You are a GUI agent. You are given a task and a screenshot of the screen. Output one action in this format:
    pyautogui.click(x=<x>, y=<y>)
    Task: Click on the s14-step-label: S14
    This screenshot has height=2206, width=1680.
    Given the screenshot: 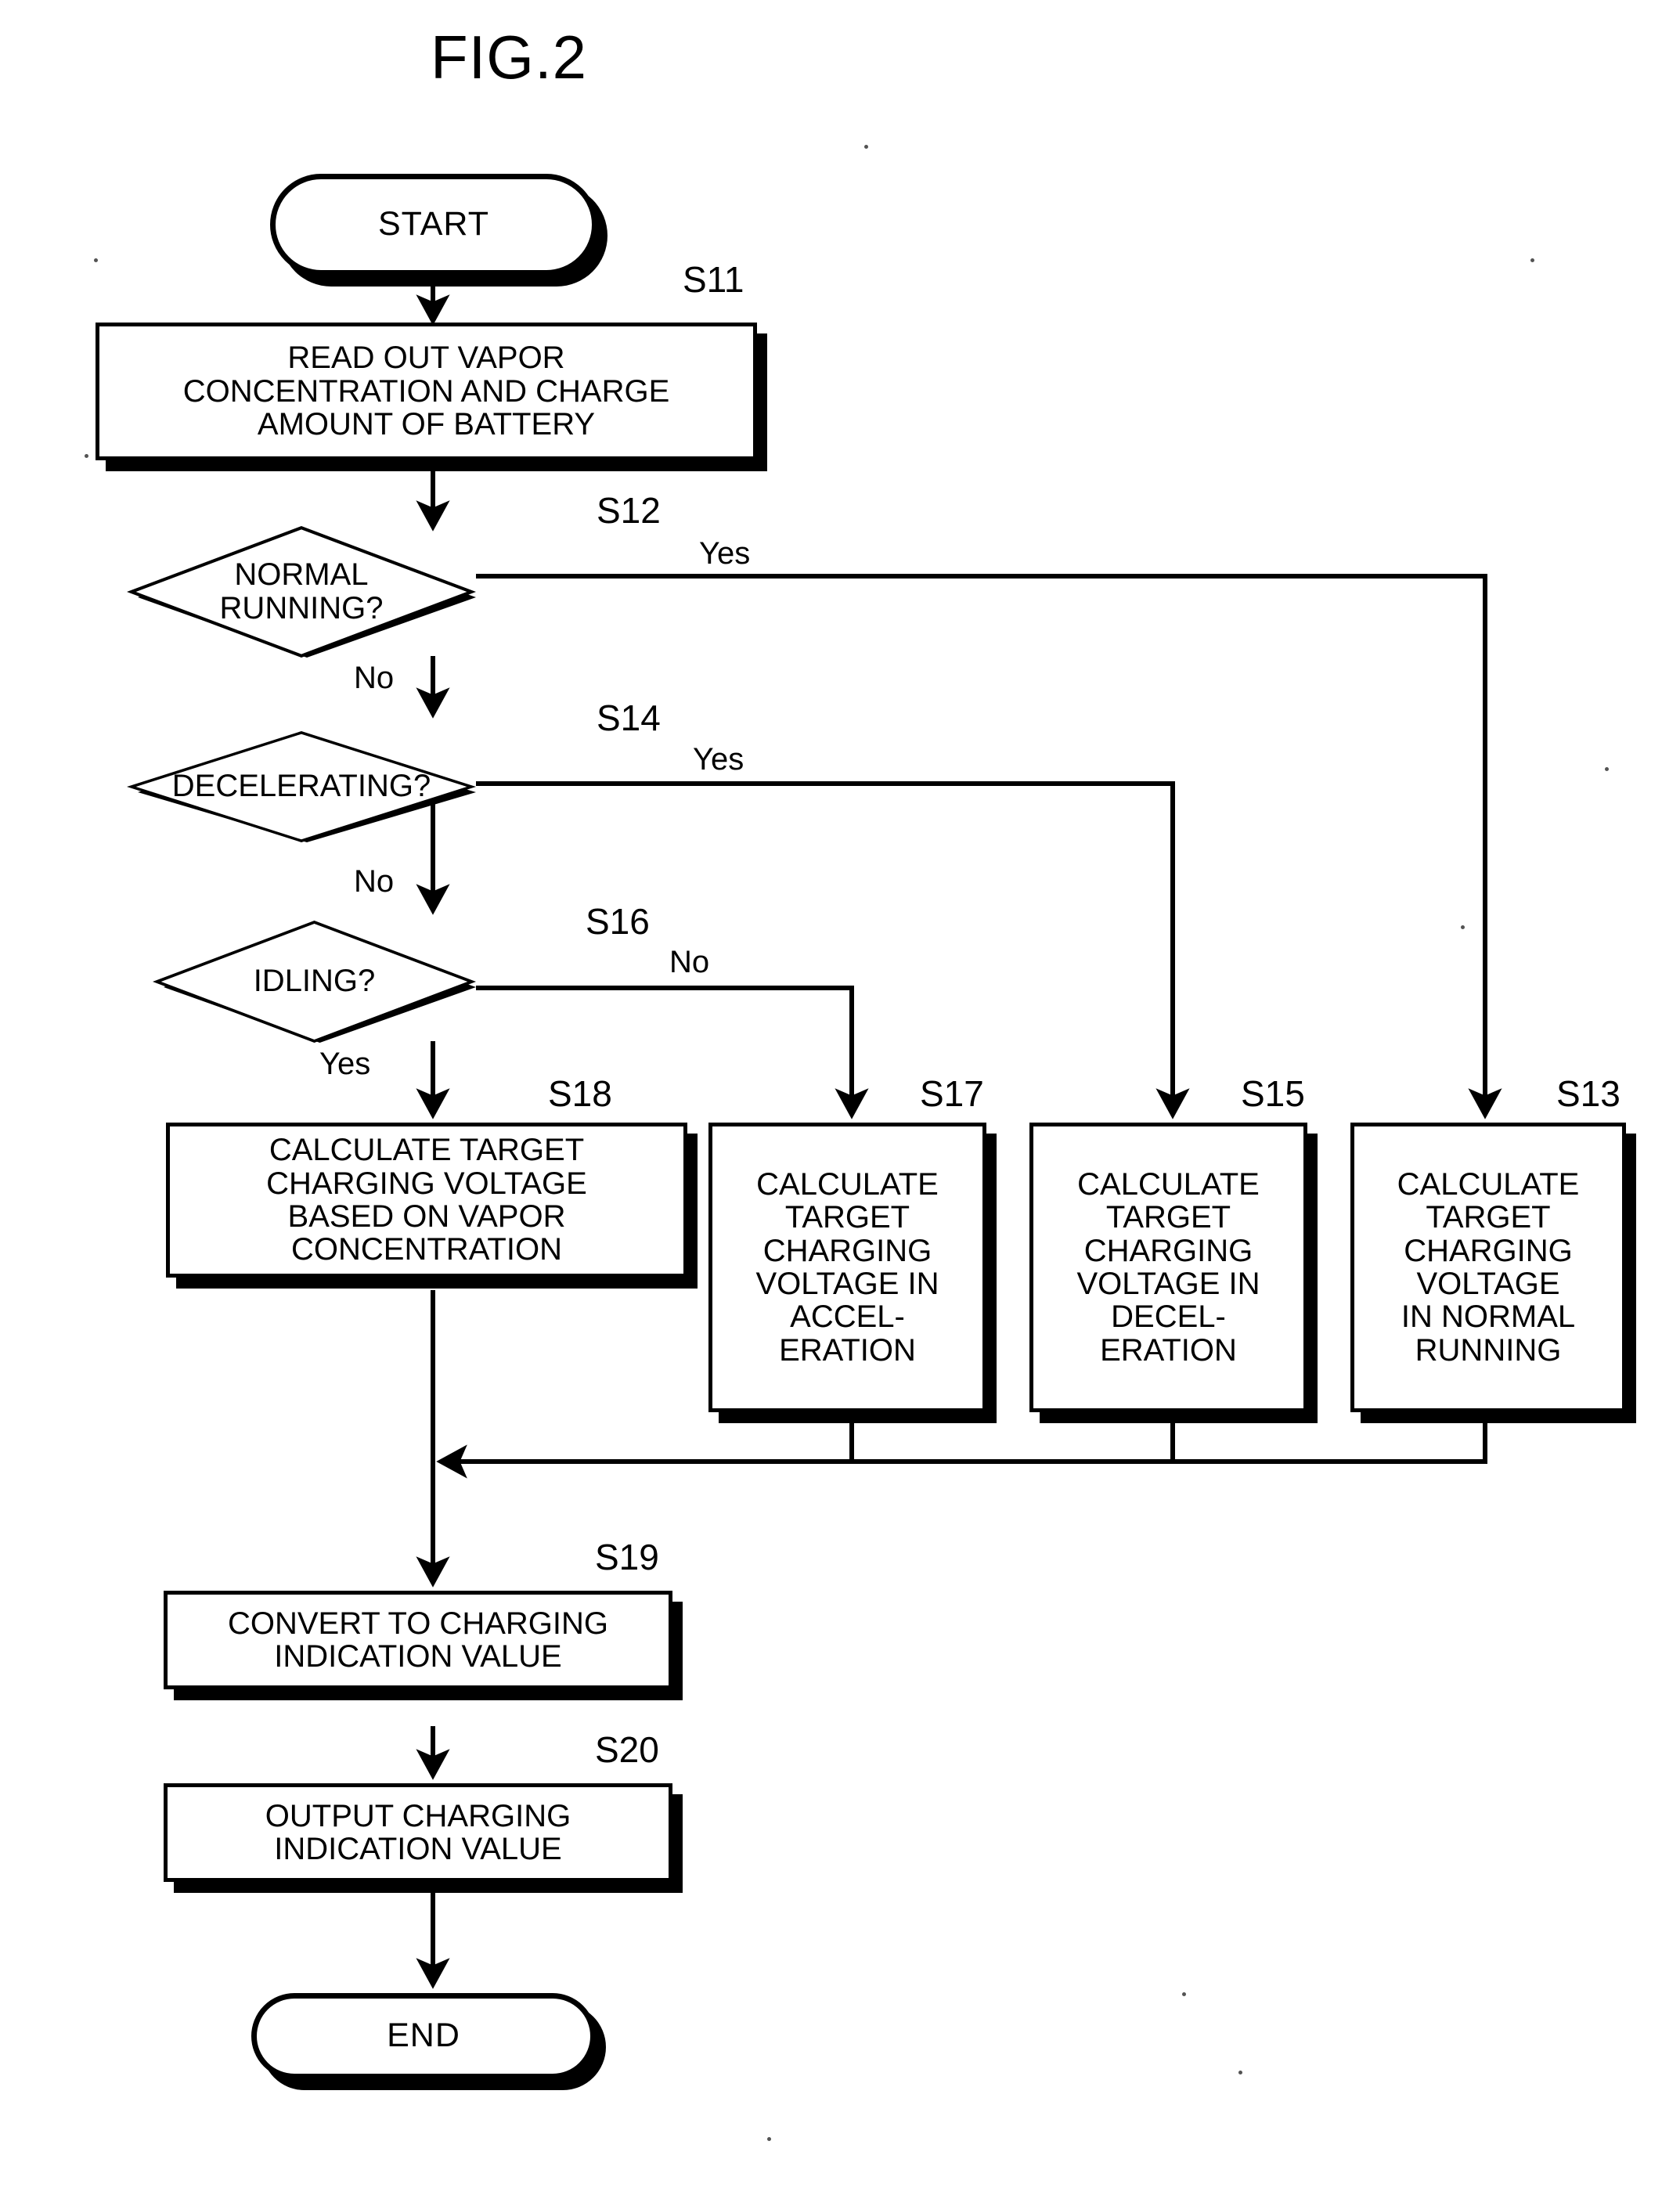 What is the action you would take?
    pyautogui.click(x=629, y=717)
    